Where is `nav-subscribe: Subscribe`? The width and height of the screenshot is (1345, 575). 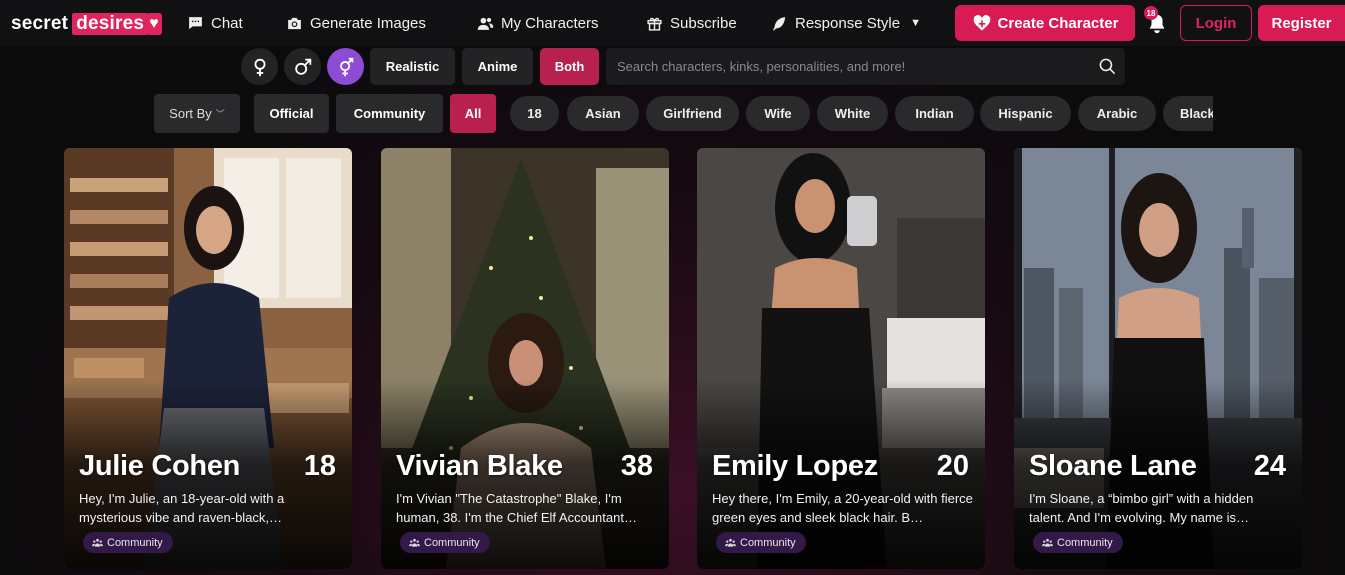 nav-subscribe: Subscribe is located at coordinates (691, 23).